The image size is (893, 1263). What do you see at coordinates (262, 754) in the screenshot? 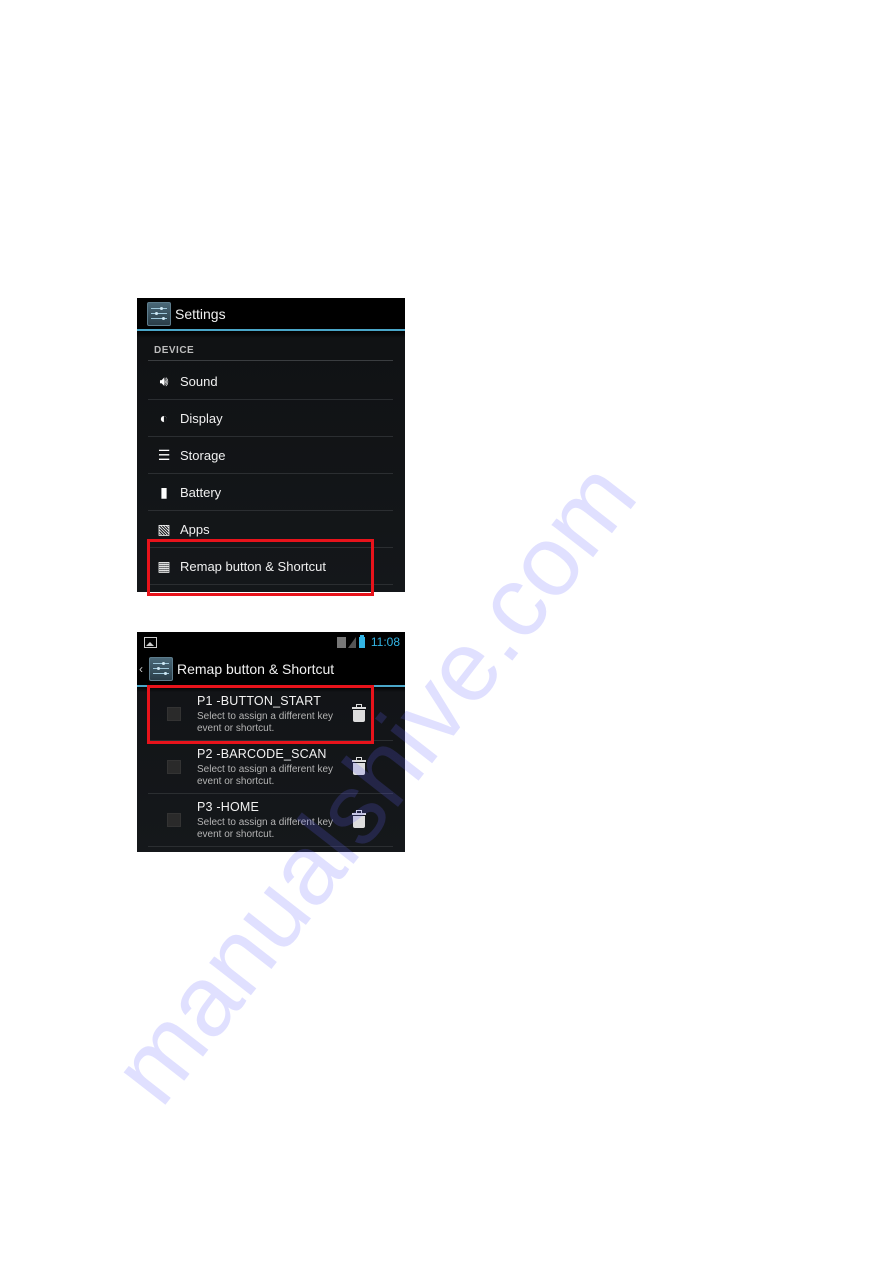
I see `remap-row-name: P2 -BARCODE_SCAN` at bounding box center [262, 754].